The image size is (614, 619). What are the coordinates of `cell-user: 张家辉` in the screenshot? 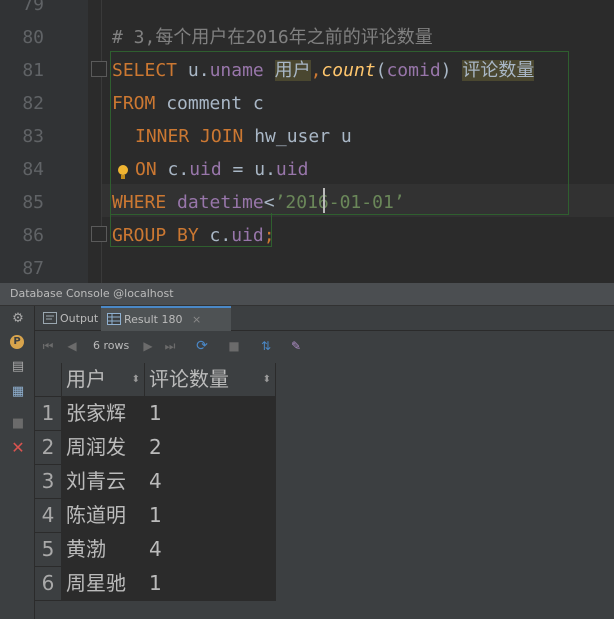 It's located at (103, 414).